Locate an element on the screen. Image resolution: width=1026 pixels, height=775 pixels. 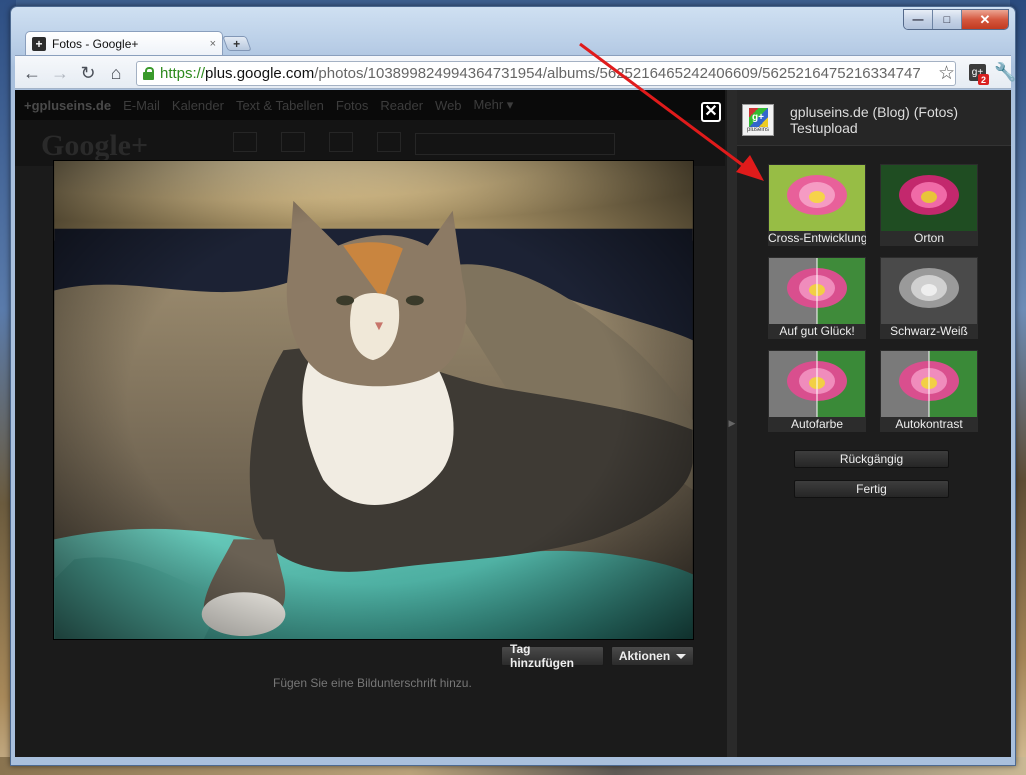
circles-nav-icon is located at coordinates (389, 142).